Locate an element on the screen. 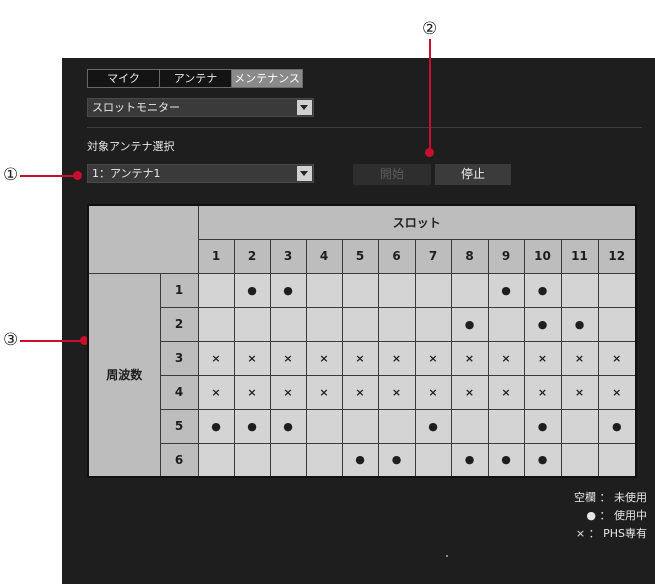 The height and width of the screenshot is (584, 655). slot-number: 9 is located at coordinates (506, 256).